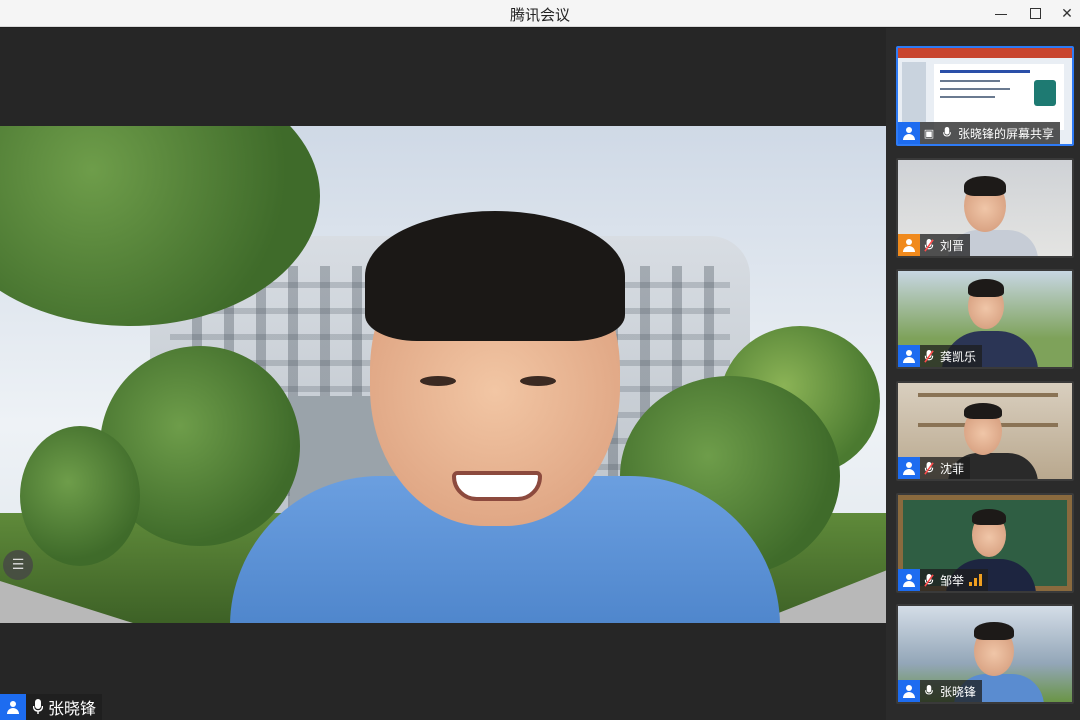 Image resolution: width=1080 pixels, height=720 pixels. I want to click on video-background-tree, so click(80, 496).